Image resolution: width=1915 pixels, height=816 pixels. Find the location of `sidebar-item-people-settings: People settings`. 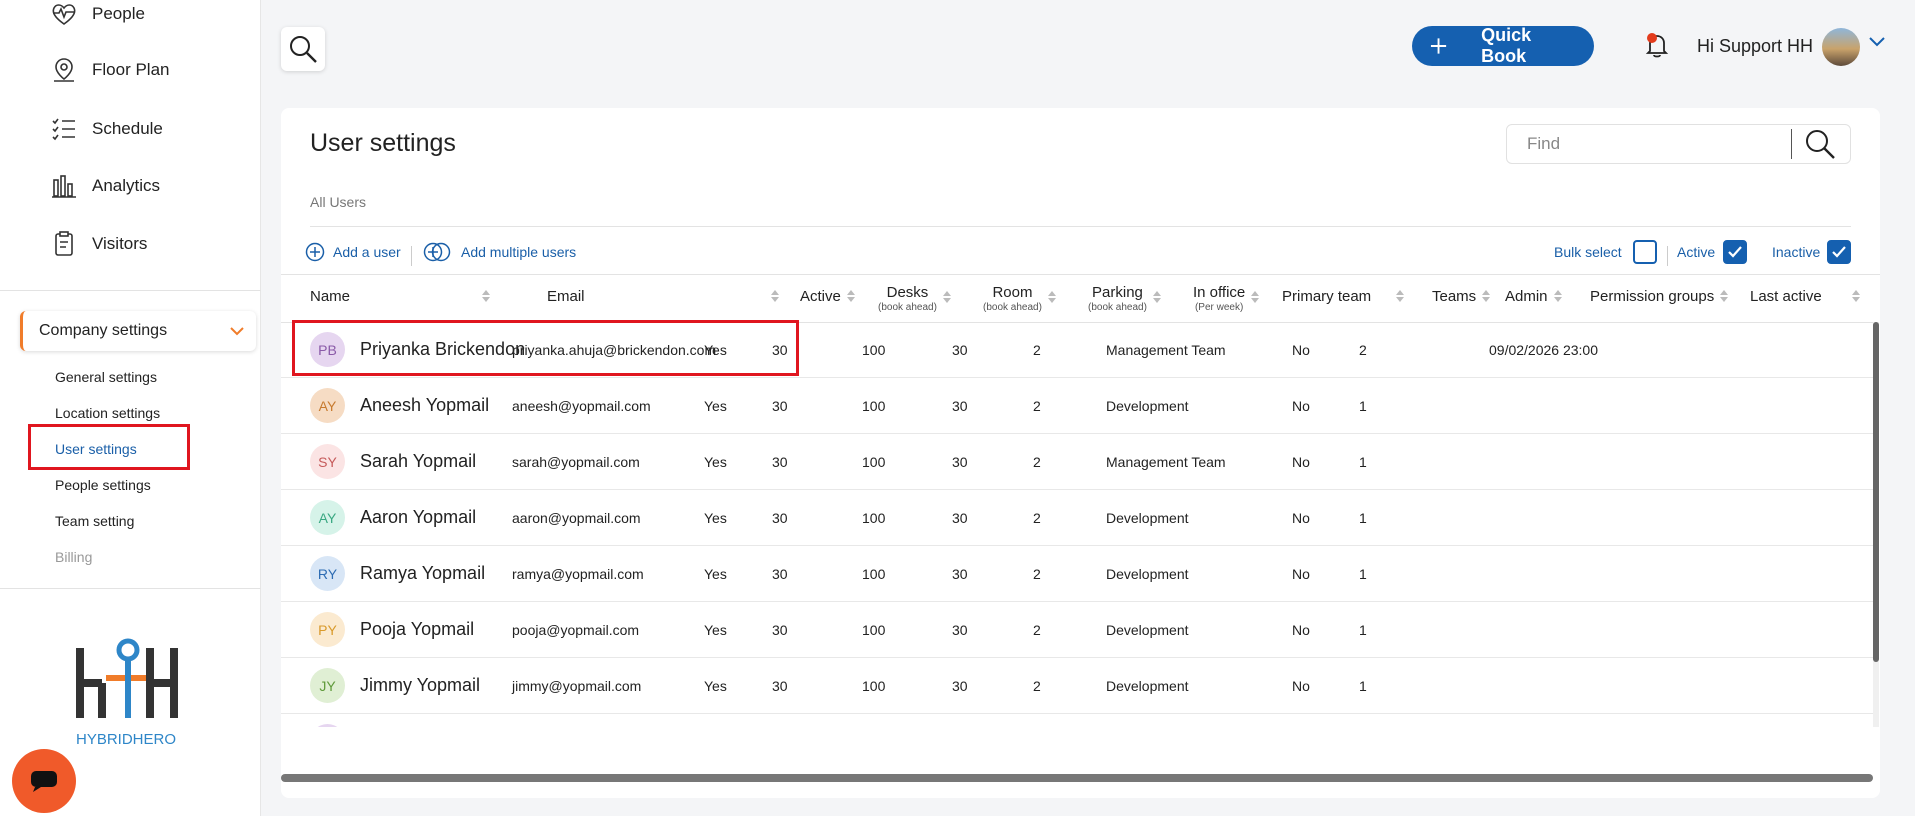

sidebar-item-people-settings: People settings is located at coordinates (103, 485).